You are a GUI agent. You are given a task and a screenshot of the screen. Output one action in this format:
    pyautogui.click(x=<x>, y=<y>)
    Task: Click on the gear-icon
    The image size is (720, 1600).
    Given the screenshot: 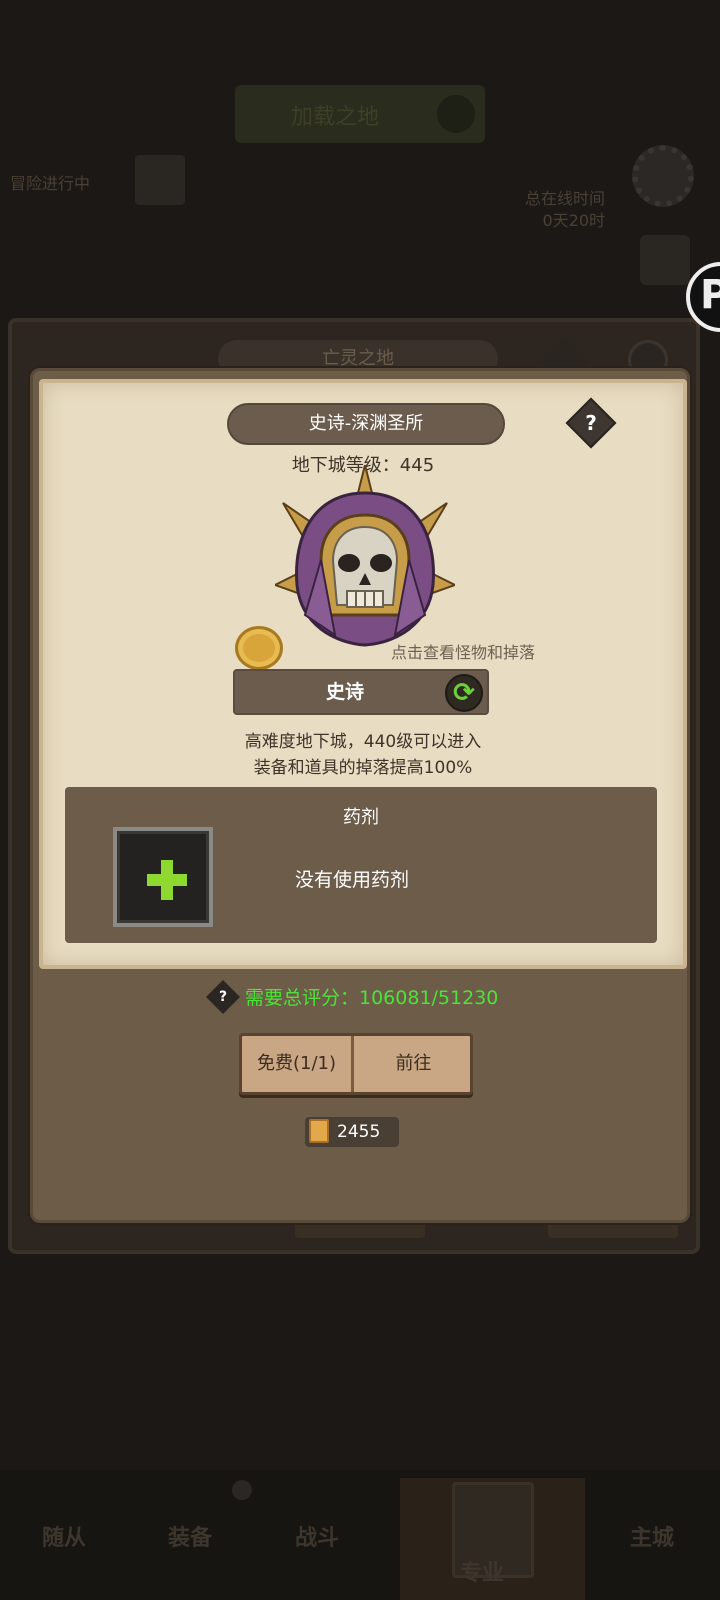 What is the action you would take?
    pyautogui.click(x=663, y=176)
    